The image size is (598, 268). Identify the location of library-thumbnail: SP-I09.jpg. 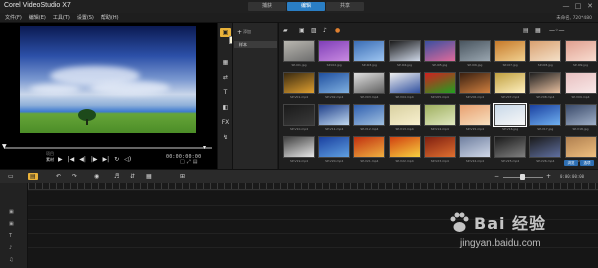
(580, 54).